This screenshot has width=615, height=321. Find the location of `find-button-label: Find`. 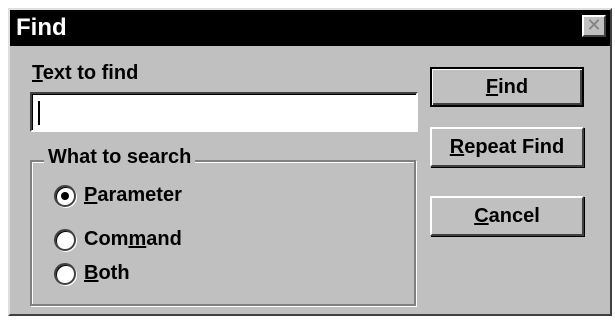

find-button-label: Find is located at coordinates (507, 86).